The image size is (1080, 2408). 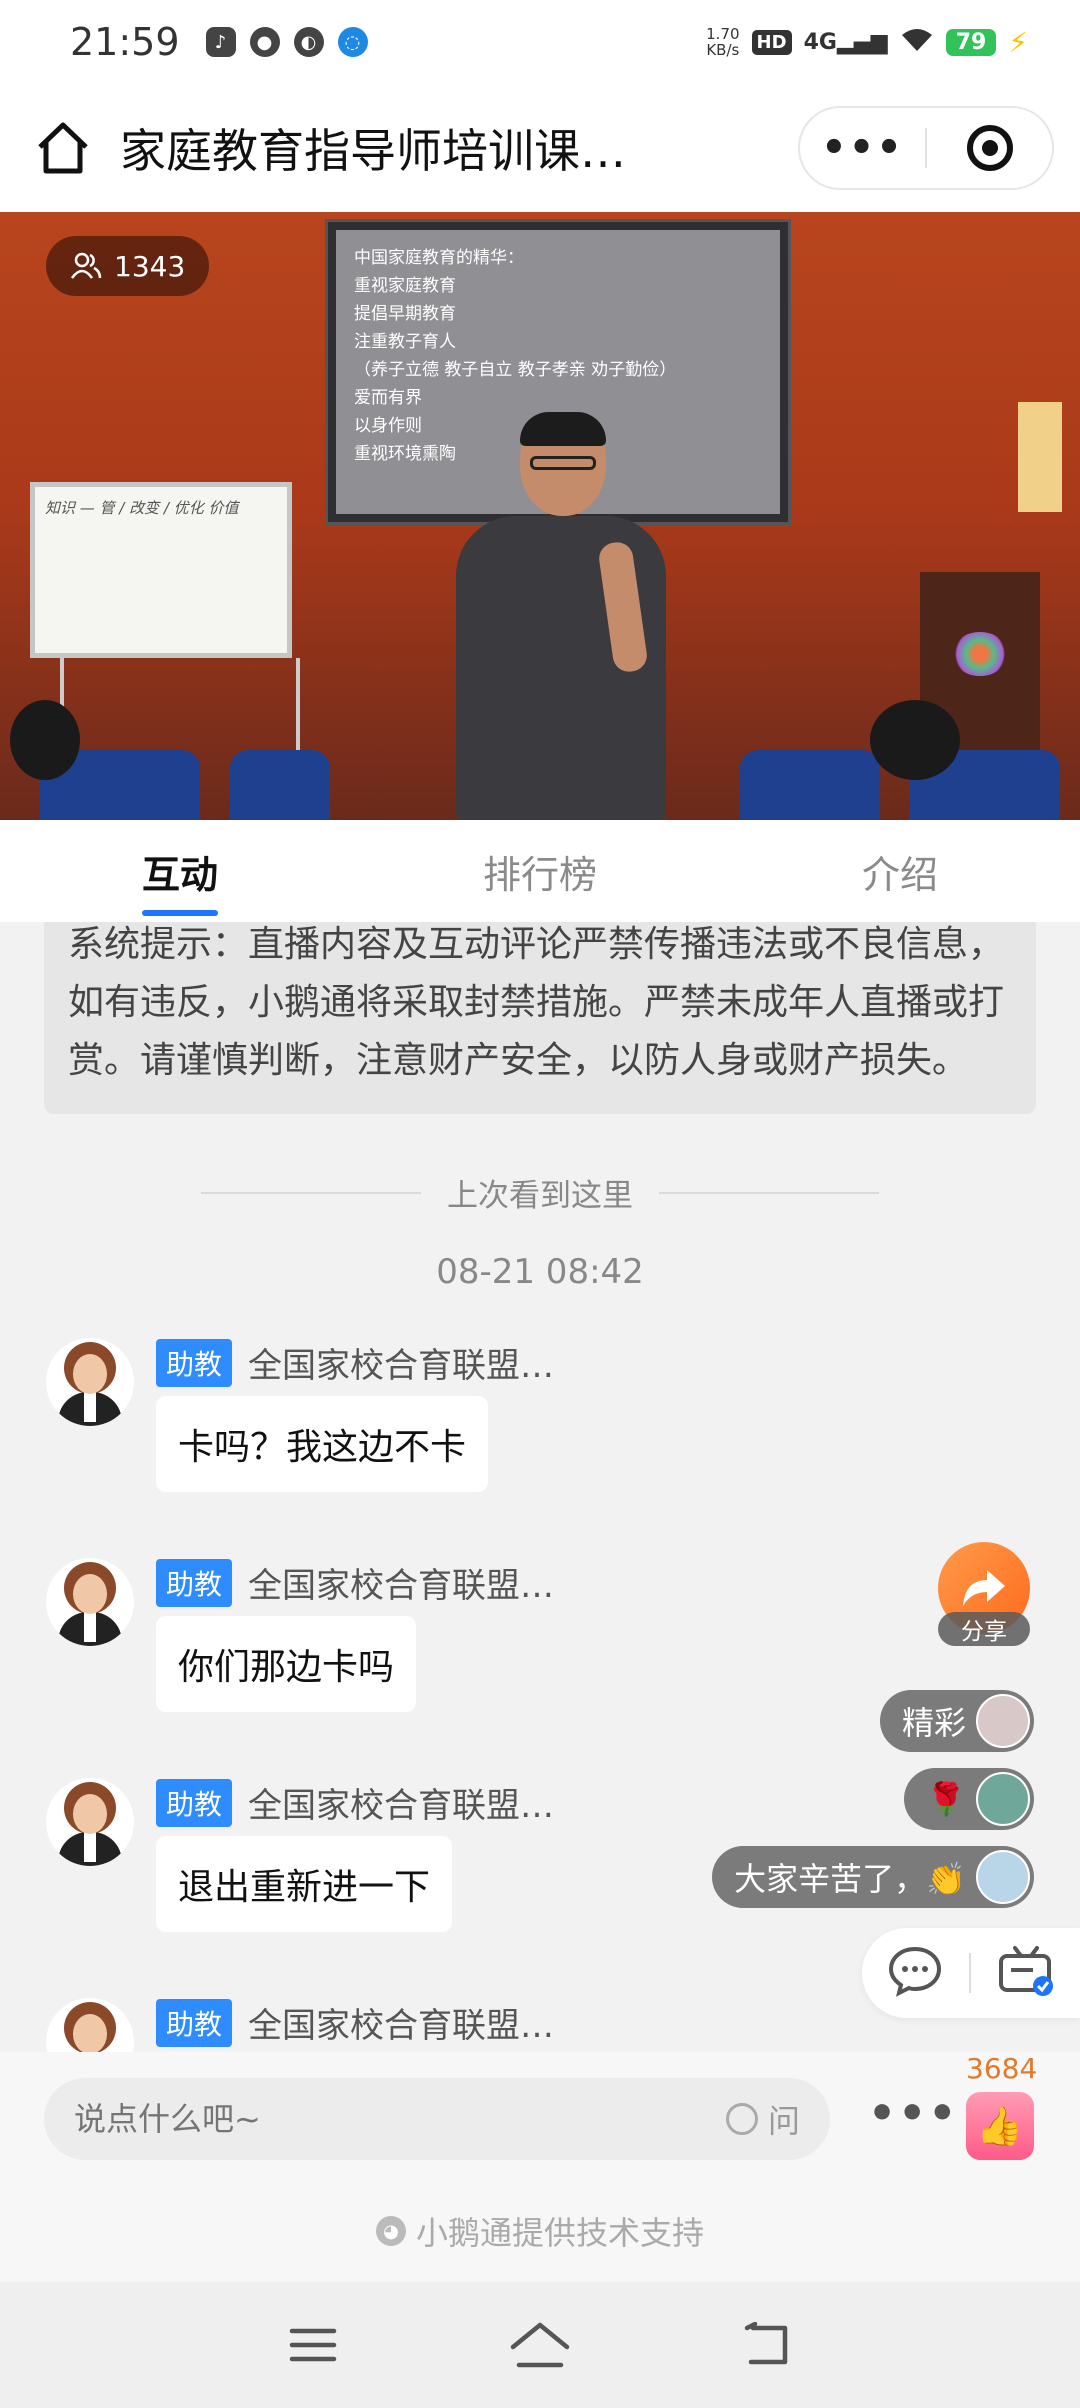 What do you see at coordinates (264, 42) in the screenshot?
I see `wechat-app-icon: ●` at bounding box center [264, 42].